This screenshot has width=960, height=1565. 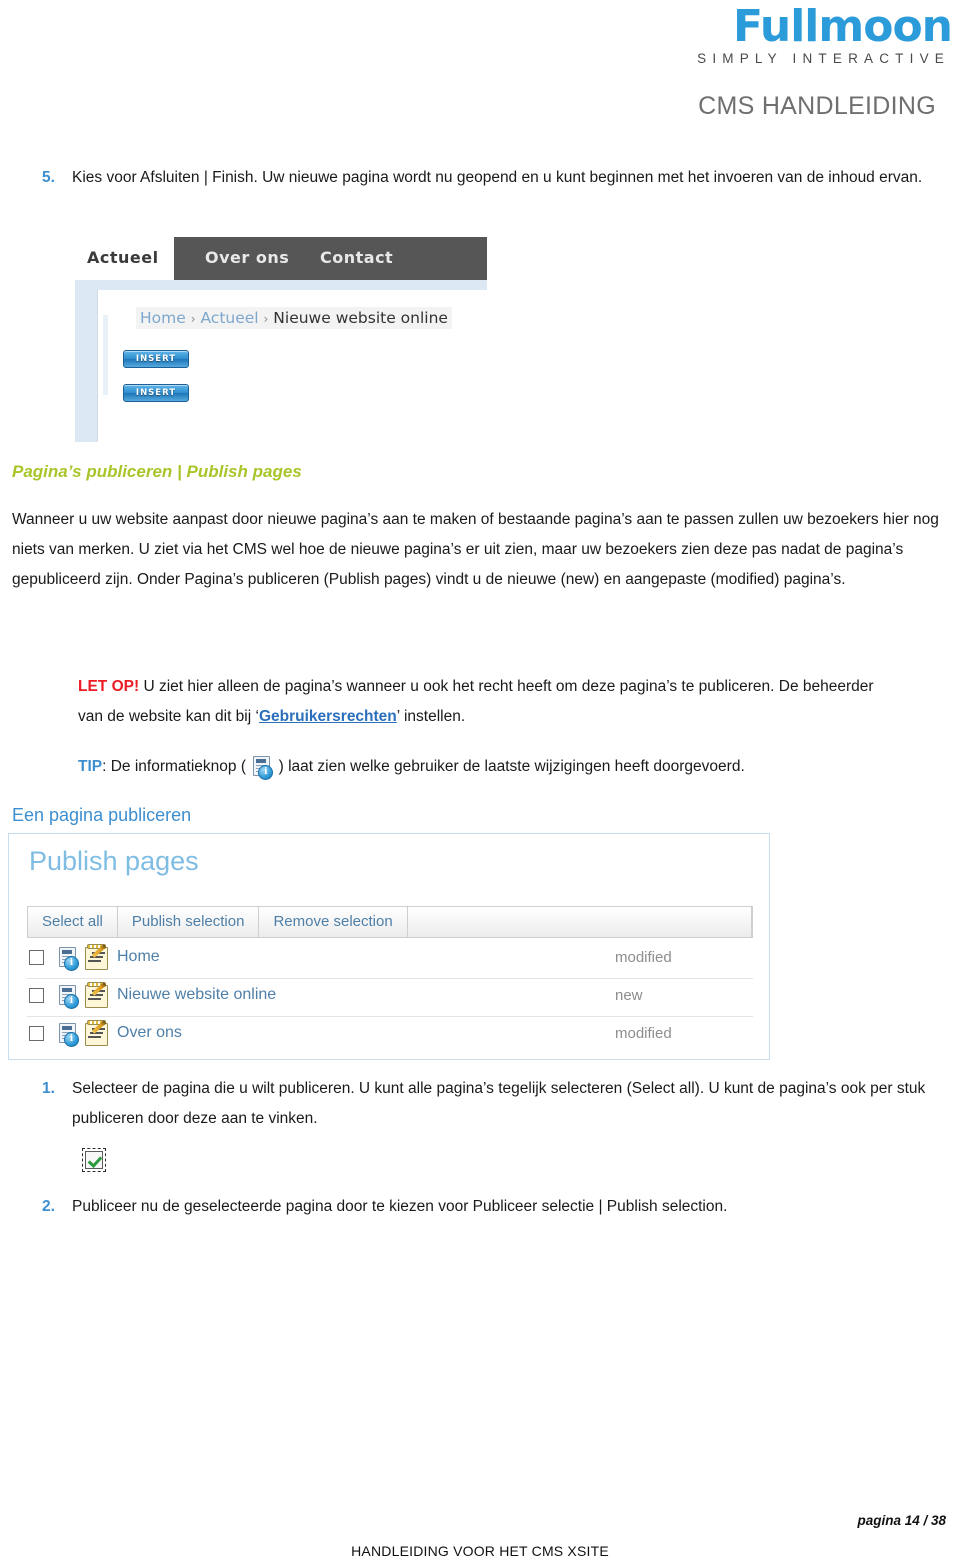 What do you see at coordinates (390, 1035) in the screenshot?
I see `table-row: i Over ons modified` at bounding box center [390, 1035].